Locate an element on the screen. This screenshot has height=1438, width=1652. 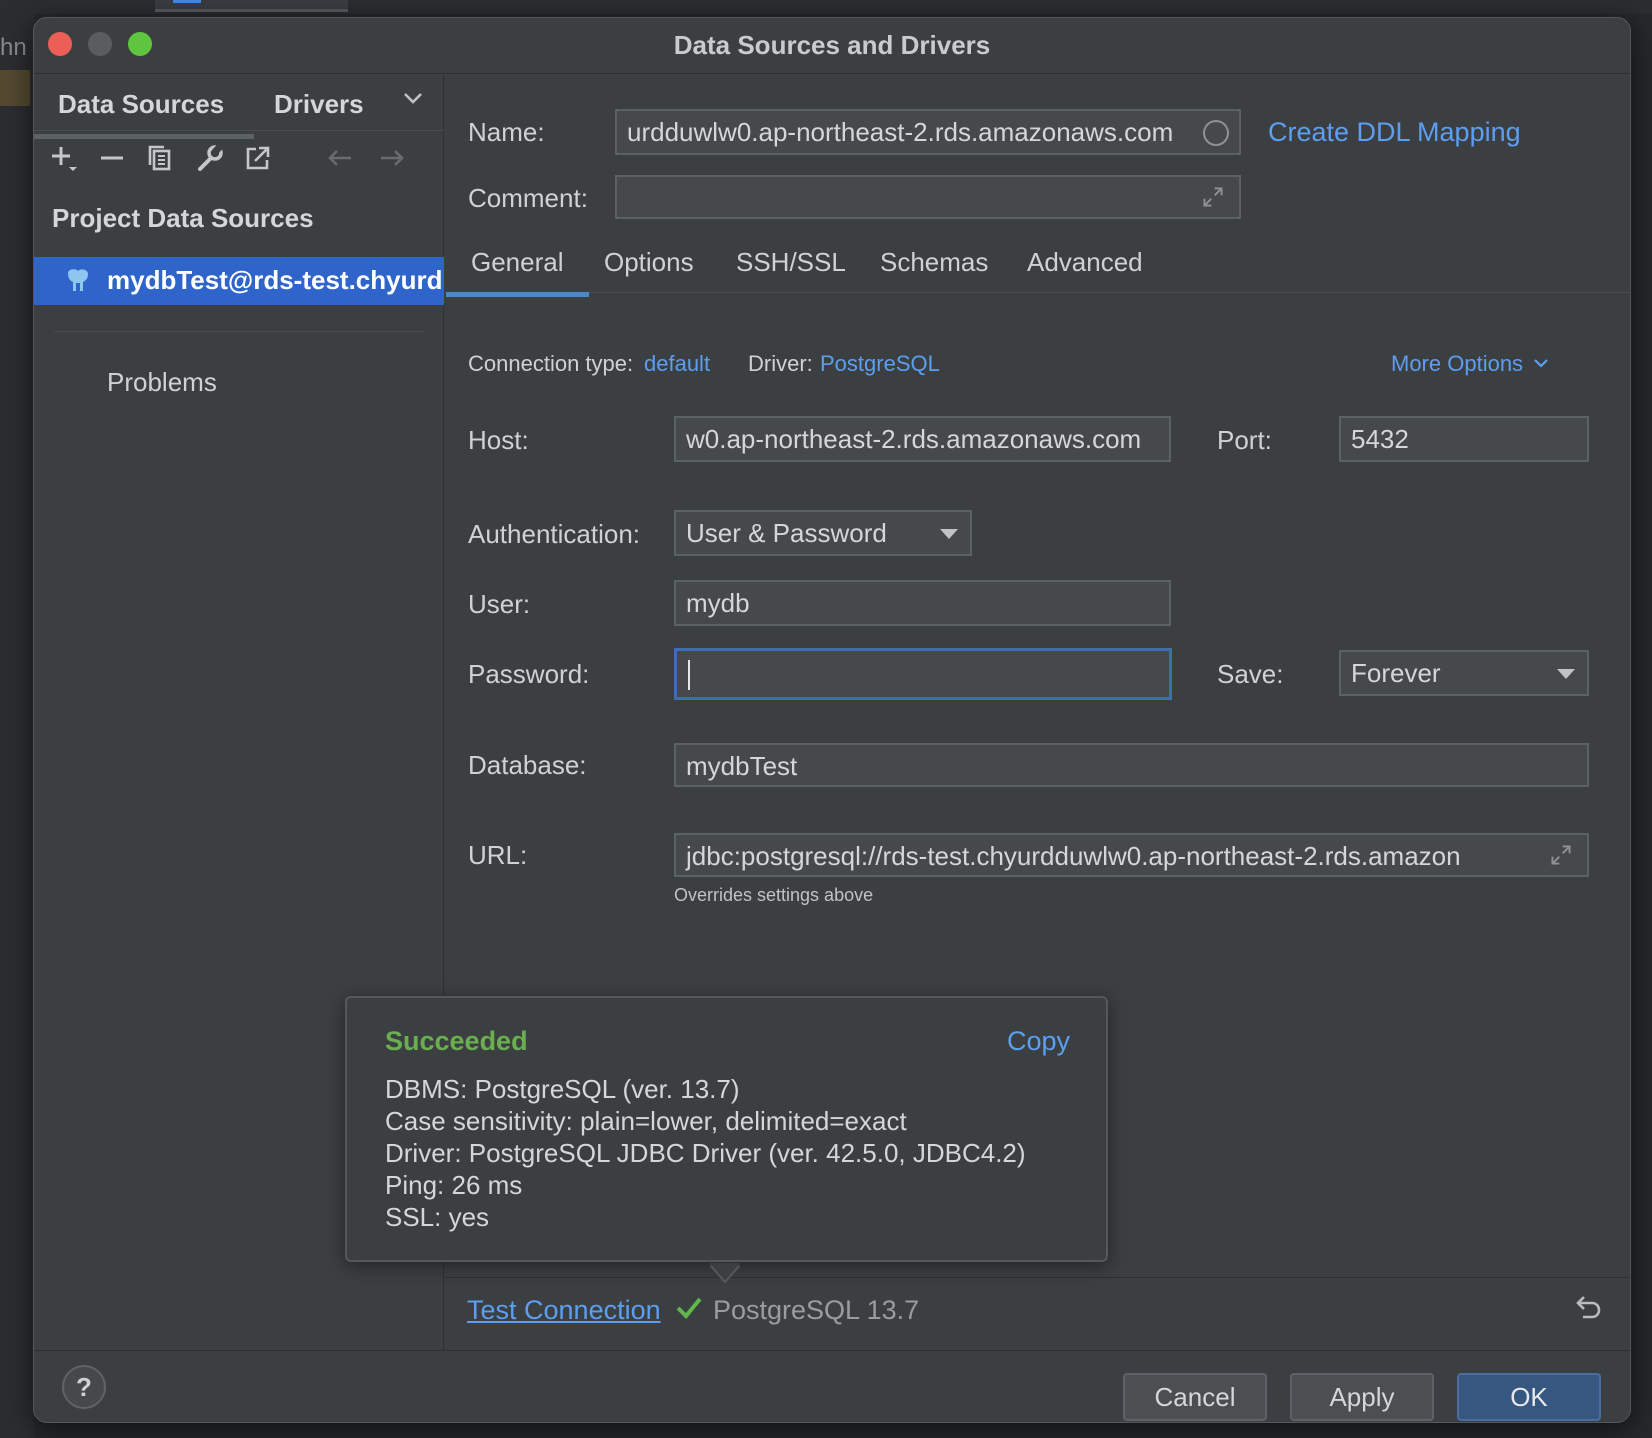
password-label: Password: is located at coordinates (529, 674).